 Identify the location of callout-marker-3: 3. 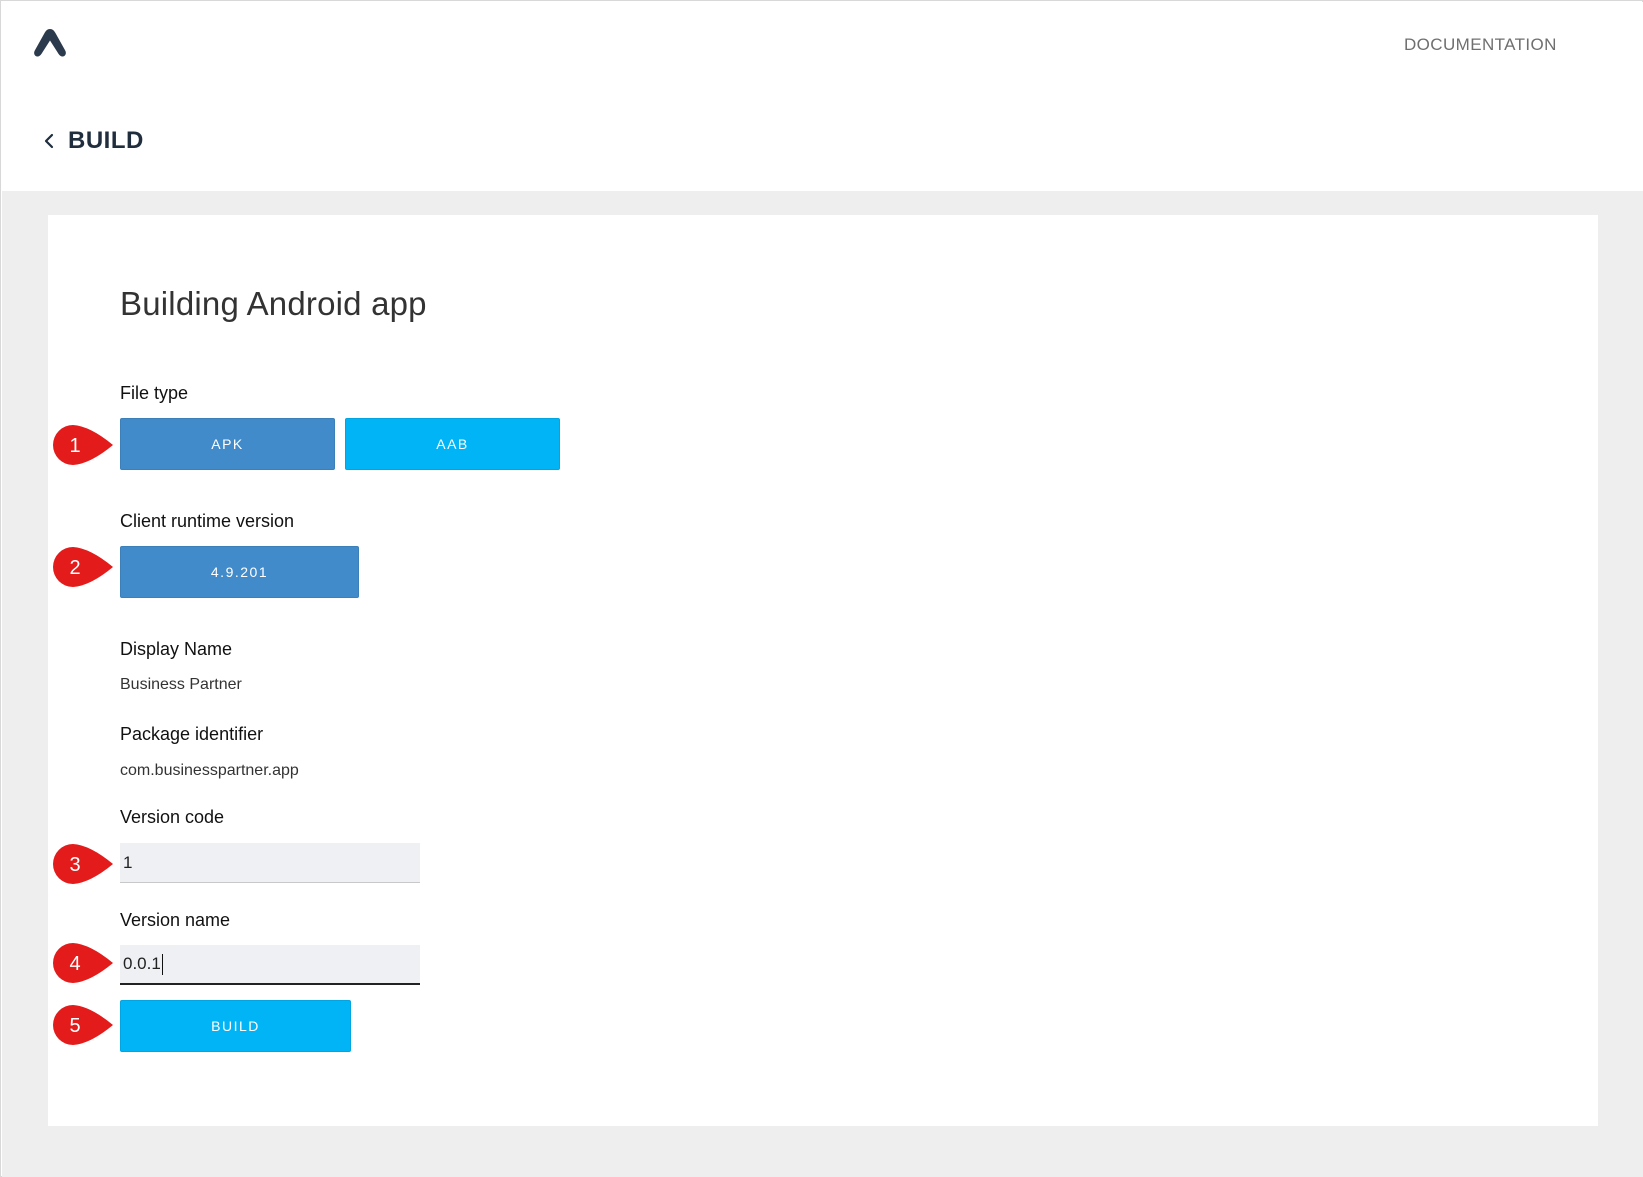
(83, 864).